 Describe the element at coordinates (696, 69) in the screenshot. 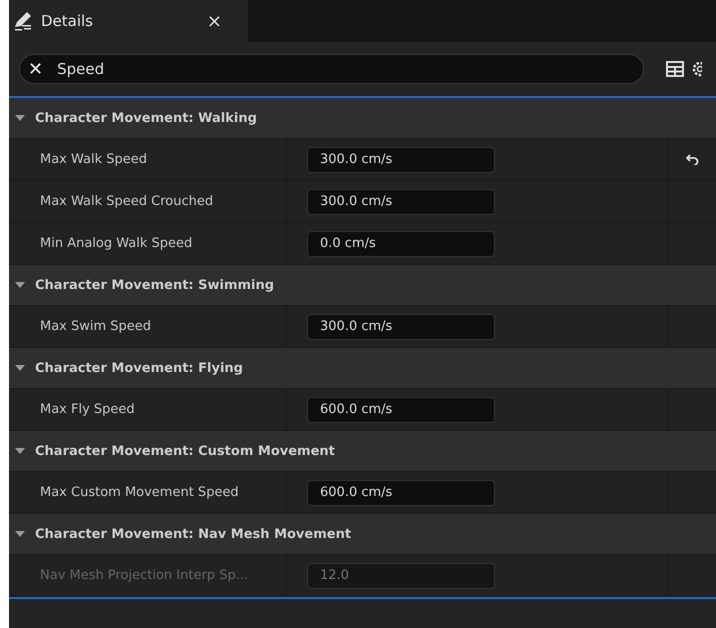

I see `settings-icon` at that location.